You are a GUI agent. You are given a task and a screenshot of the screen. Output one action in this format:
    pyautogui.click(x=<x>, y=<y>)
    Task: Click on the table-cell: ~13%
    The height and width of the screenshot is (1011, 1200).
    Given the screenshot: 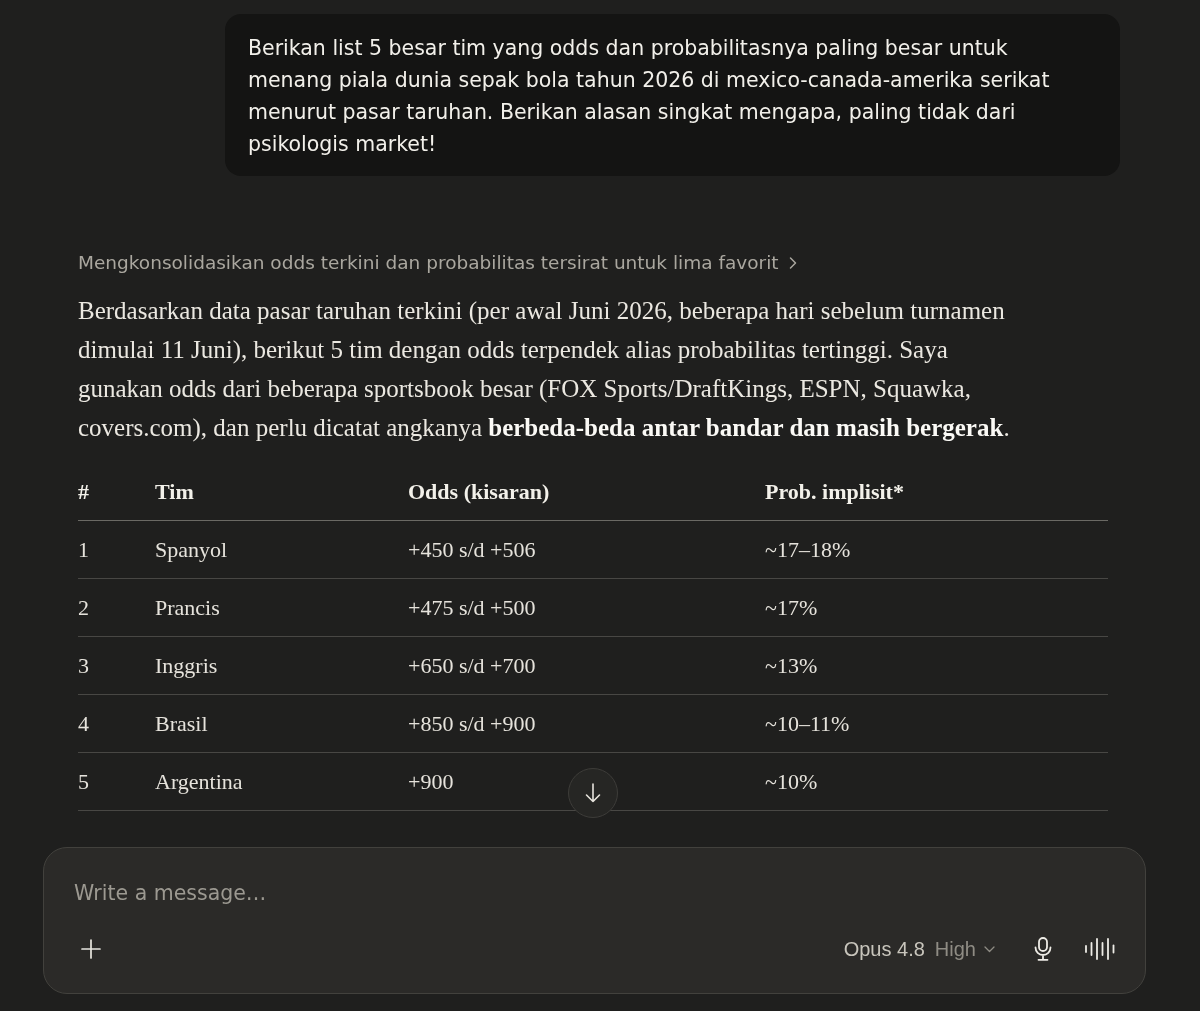 What is the action you would take?
    pyautogui.click(x=791, y=665)
    